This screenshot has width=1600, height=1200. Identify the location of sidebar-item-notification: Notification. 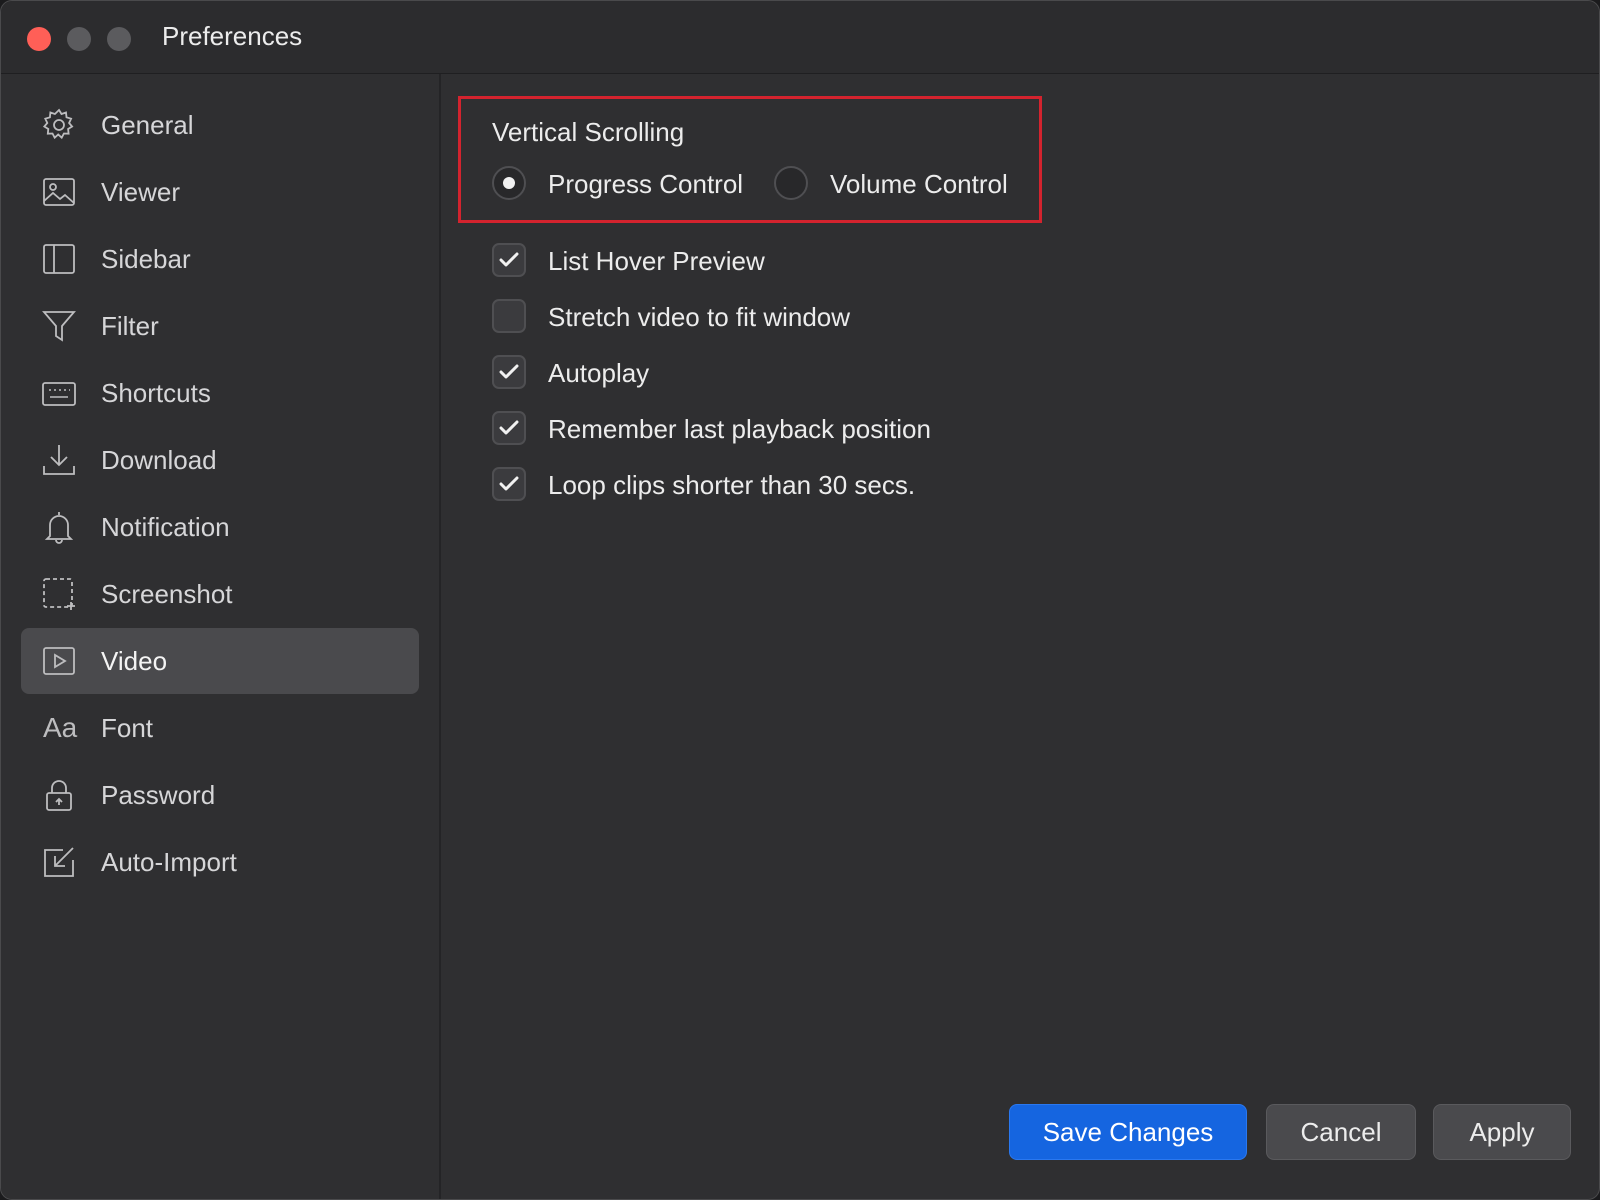
(220, 527).